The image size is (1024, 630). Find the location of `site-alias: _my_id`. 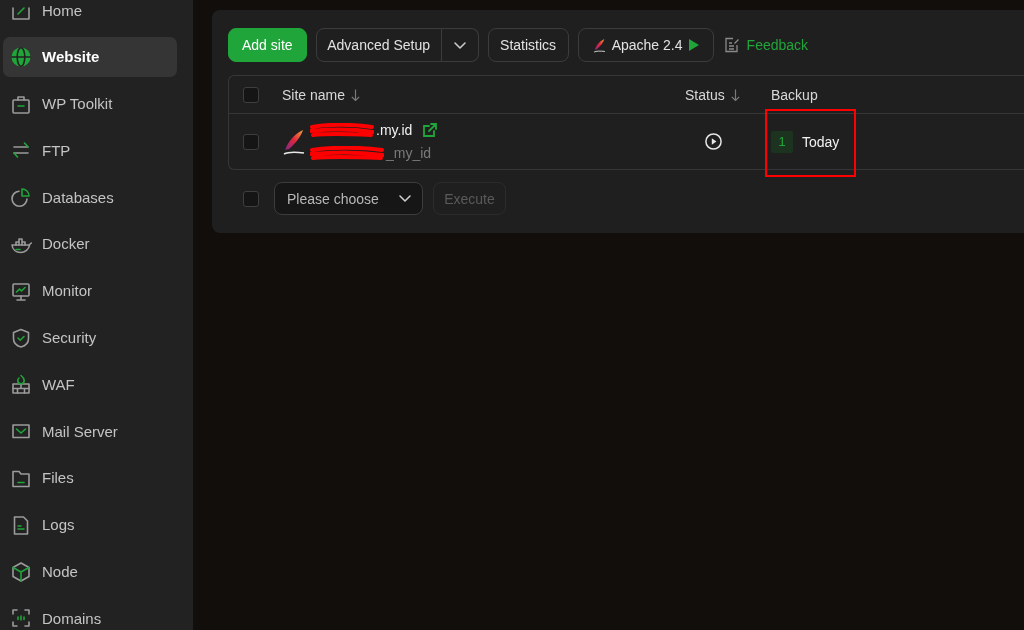

site-alias: _my_id is located at coordinates (409, 153).